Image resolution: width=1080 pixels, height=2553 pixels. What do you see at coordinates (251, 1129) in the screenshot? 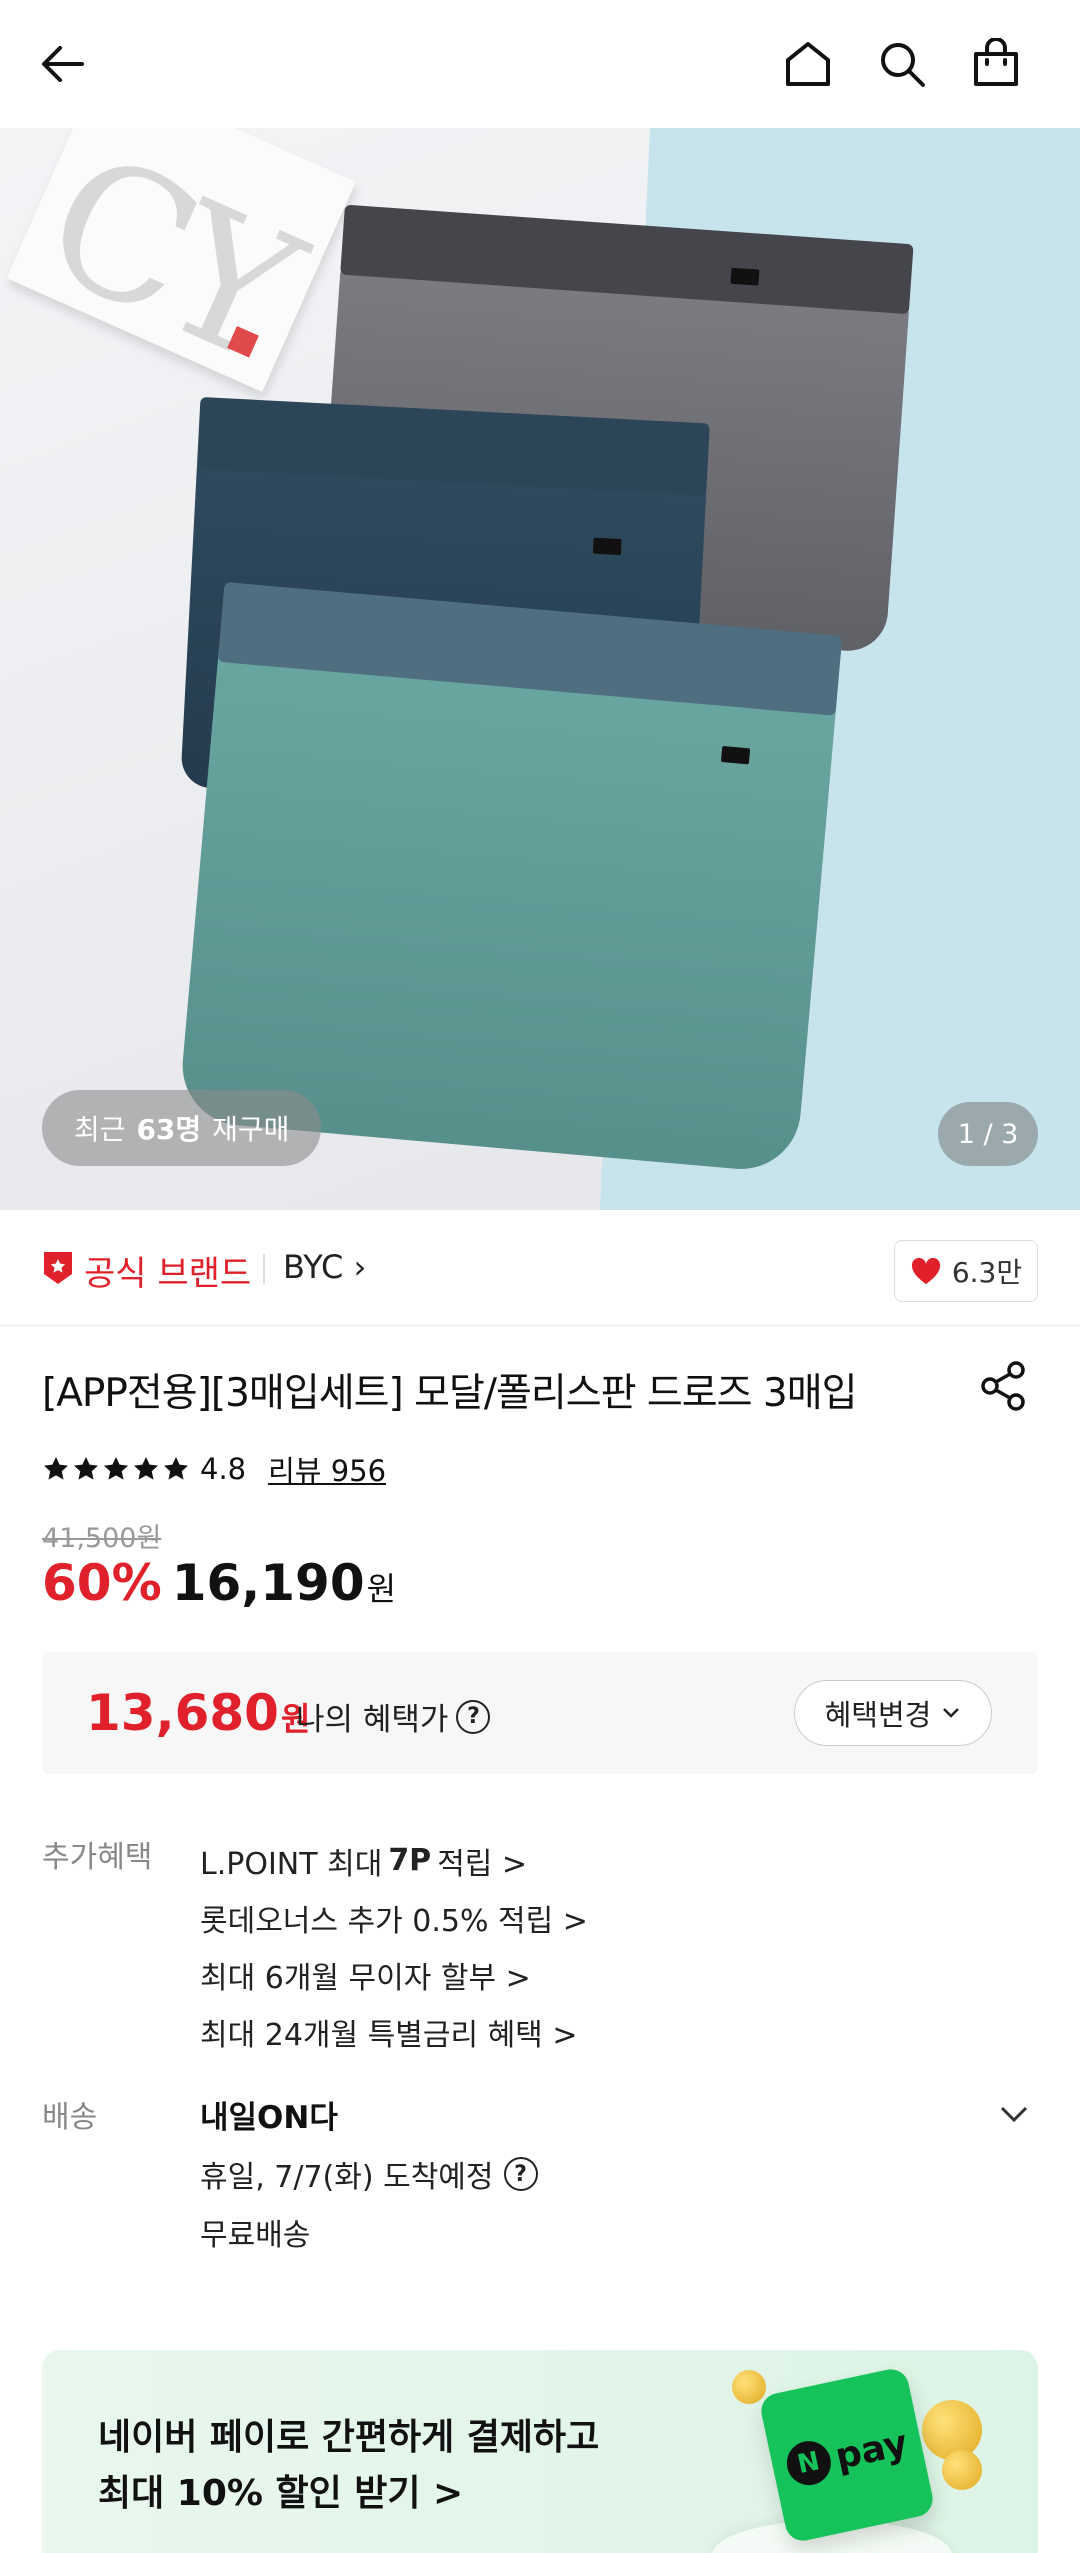
I see `repurchase-suffix: 재구매` at bounding box center [251, 1129].